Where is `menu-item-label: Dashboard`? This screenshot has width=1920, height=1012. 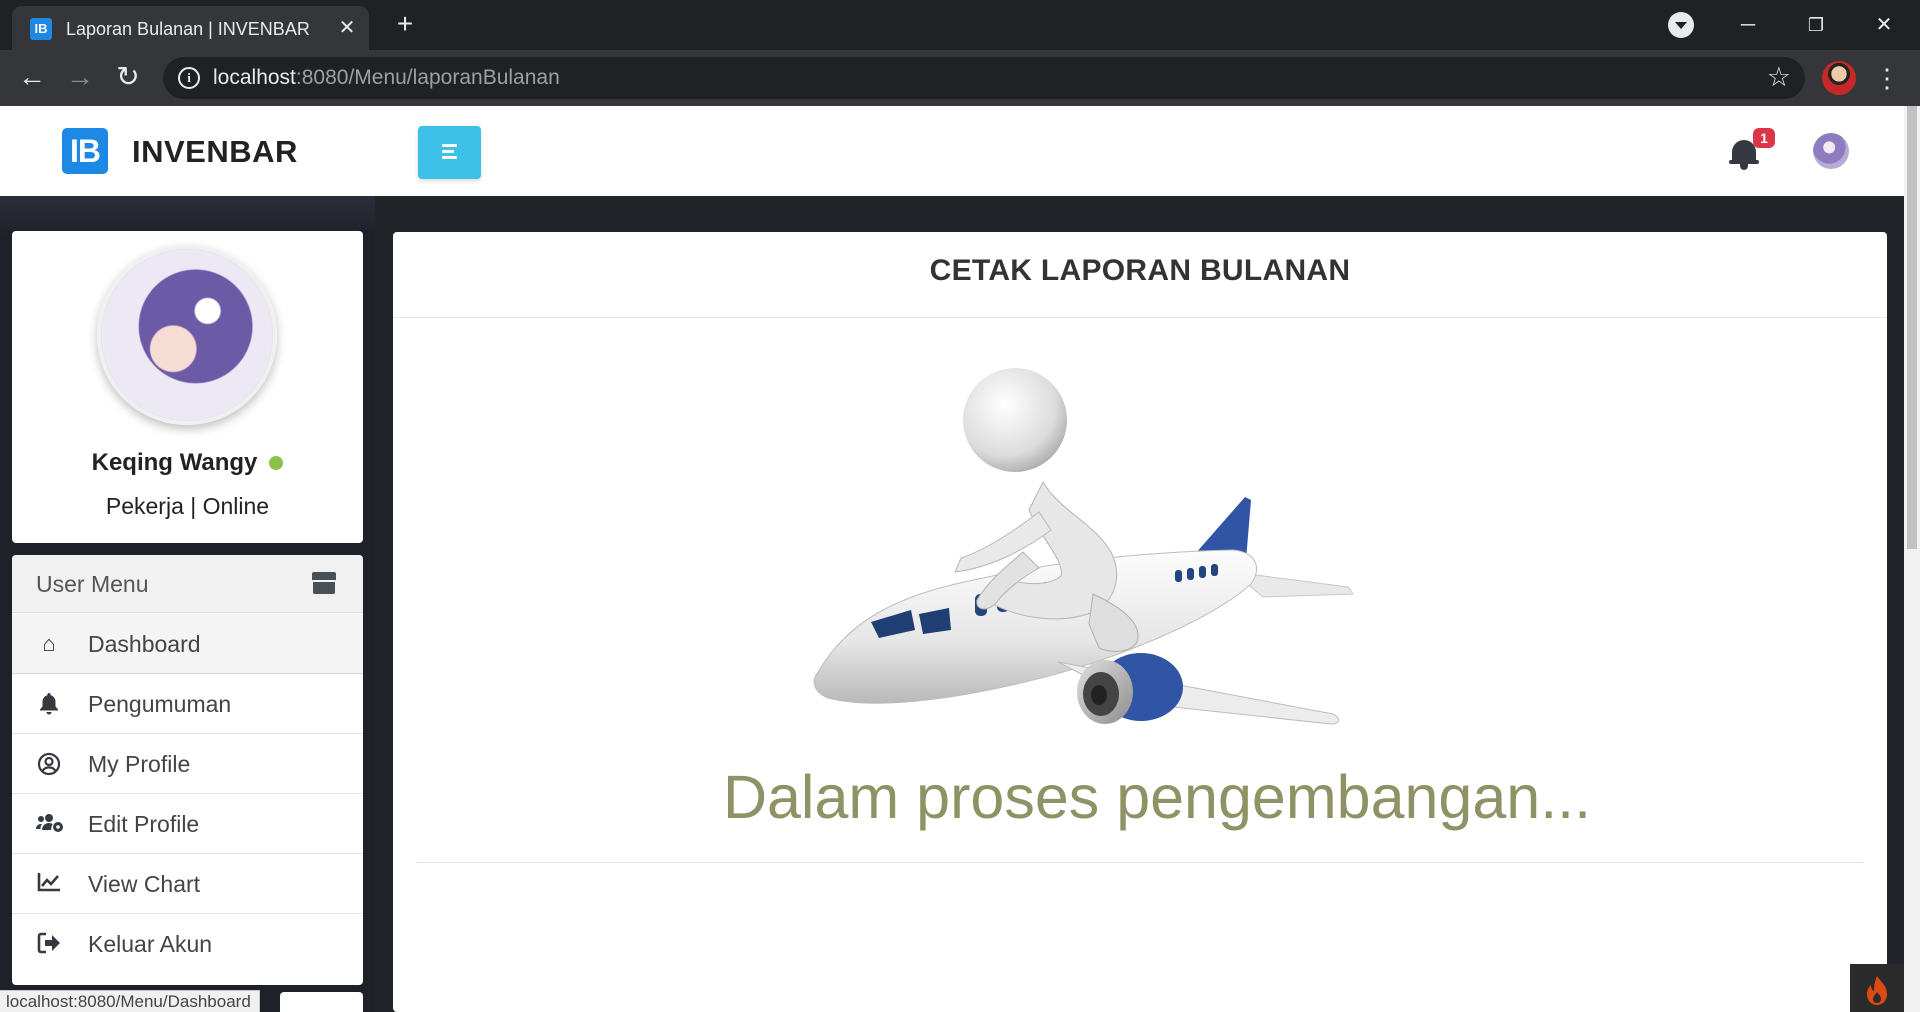 menu-item-label: Dashboard is located at coordinates (144, 644).